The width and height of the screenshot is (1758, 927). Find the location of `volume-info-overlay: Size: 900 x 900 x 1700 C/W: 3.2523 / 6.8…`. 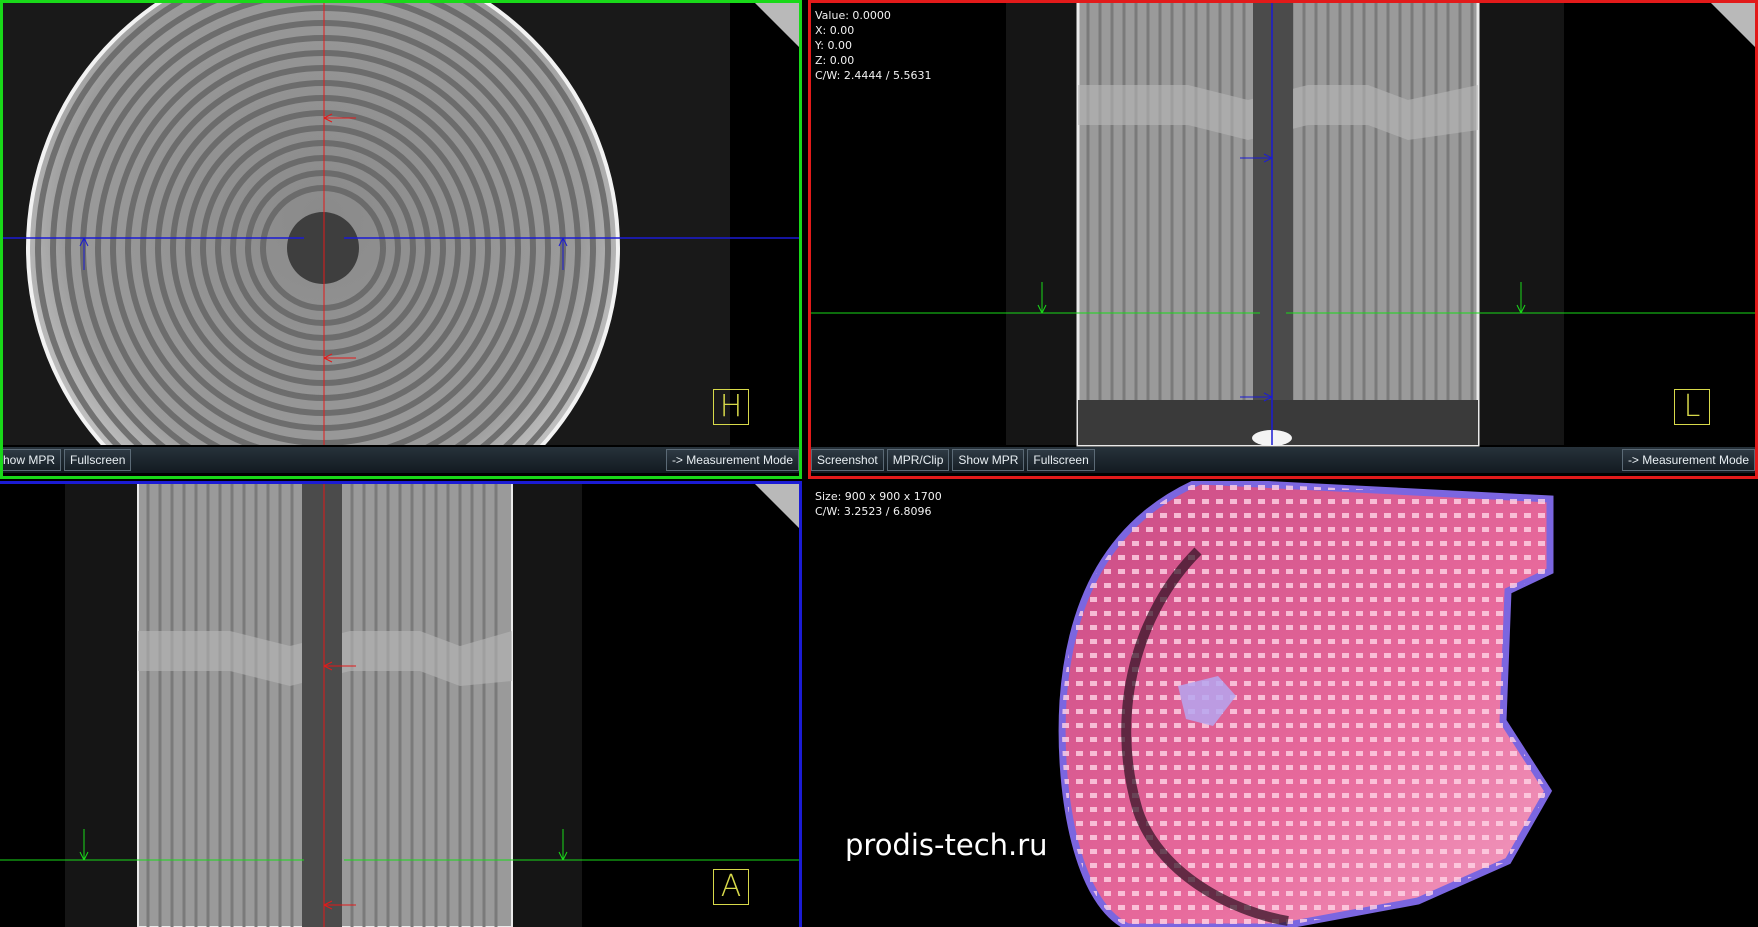

volume-info-overlay: Size: 900 x 900 x 1700 C/W: 3.2523 / 6.8… is located at coordinates (878, 504).